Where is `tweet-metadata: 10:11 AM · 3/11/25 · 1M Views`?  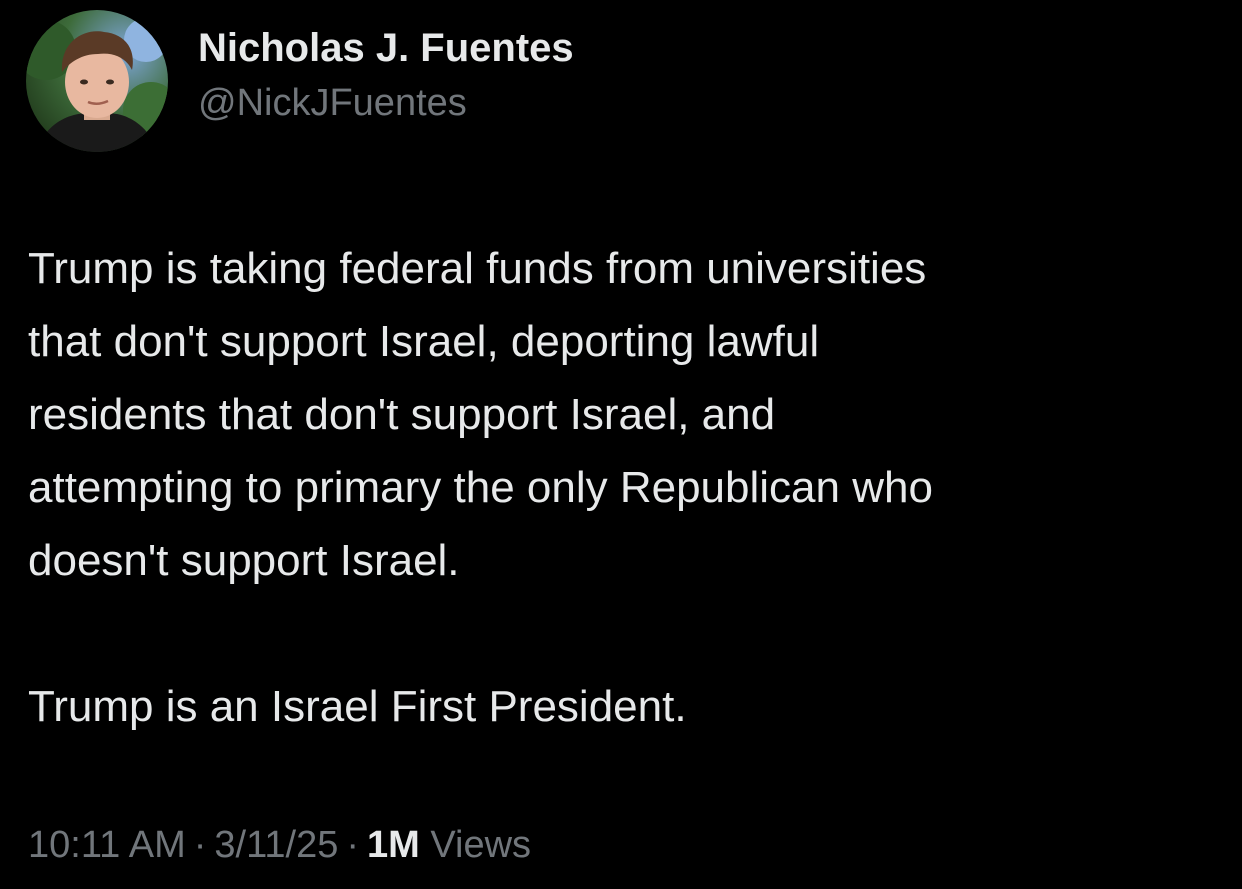
tweet-metadata: 10:11 AM · 3/11/25 · 1M Views is located at coordinates (279, 845).